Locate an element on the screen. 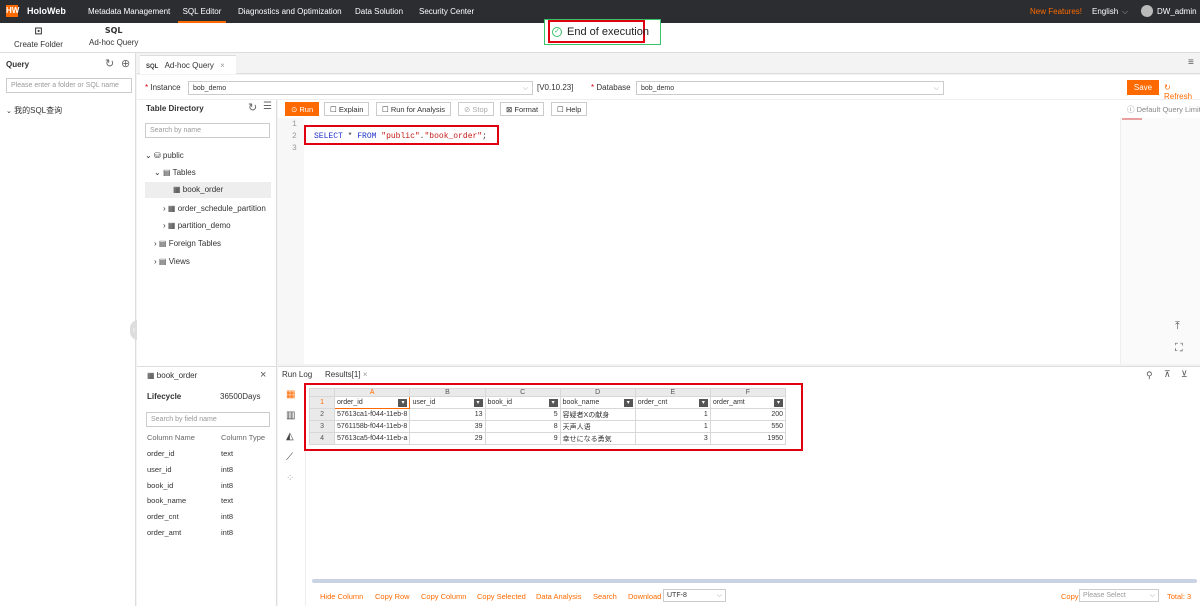 This screenshot has height=606, width=1200. table-cell: 8 is located at coordinates (522, 426).